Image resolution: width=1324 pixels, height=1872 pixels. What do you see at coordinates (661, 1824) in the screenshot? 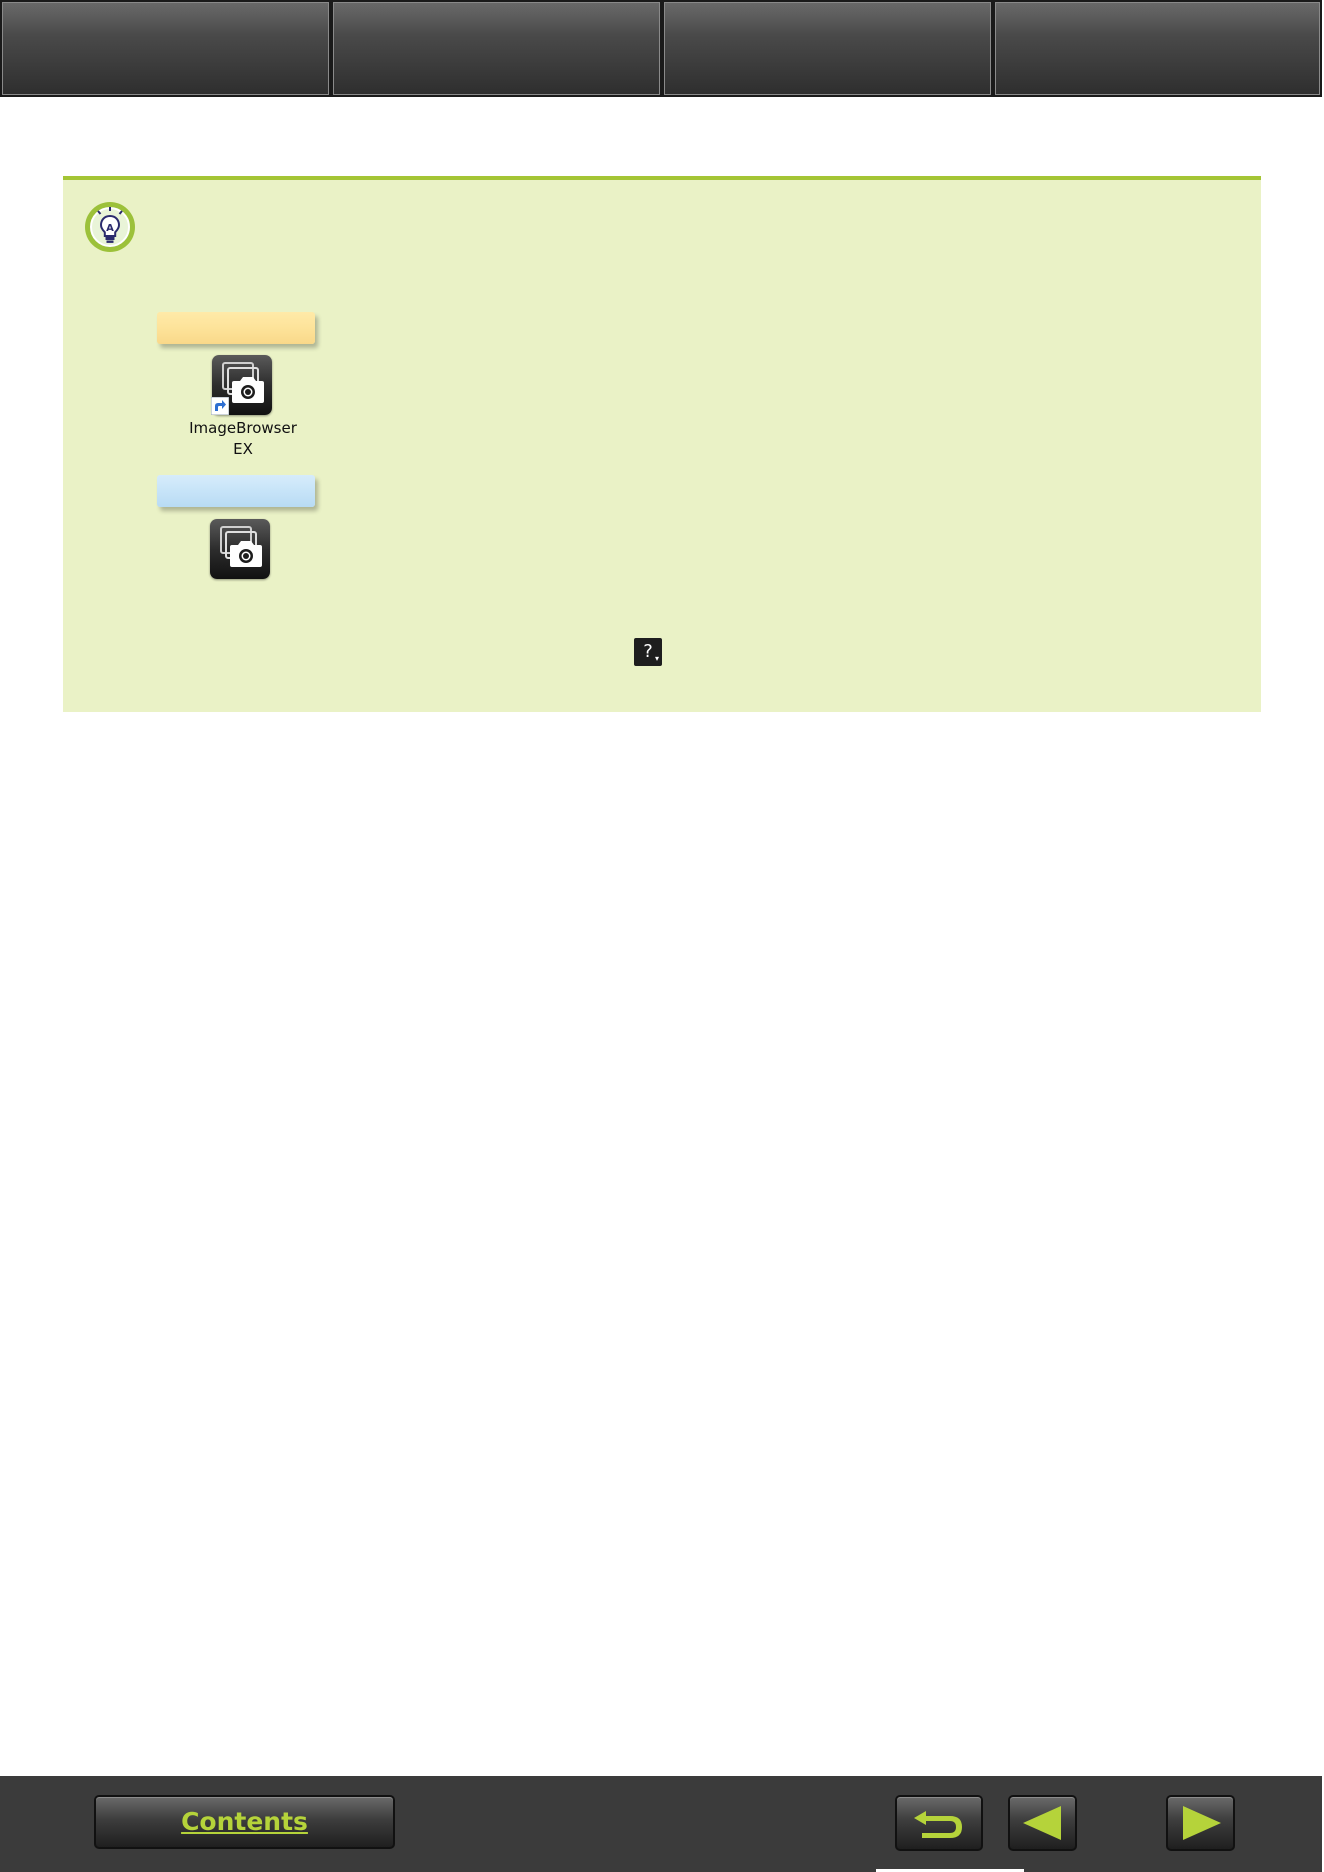
I see `bottom-navigation: Contents` at bounding box center [661, 1824].